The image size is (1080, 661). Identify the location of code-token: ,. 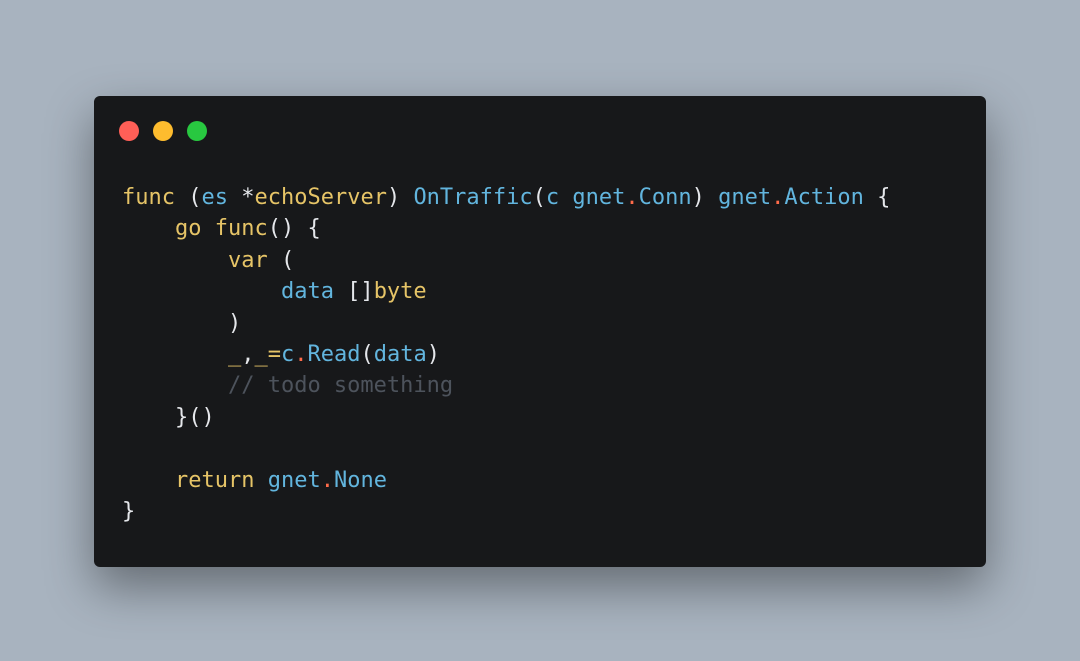
(248, 354).